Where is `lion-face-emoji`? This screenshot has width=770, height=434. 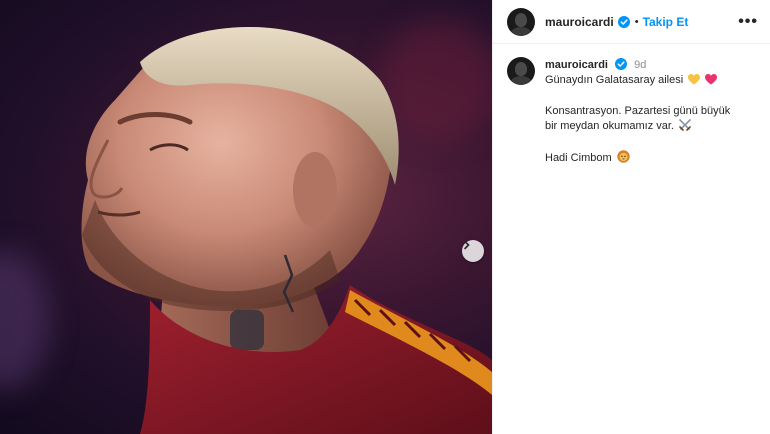 lion-face-emoji is located at coordinates (623, 156).